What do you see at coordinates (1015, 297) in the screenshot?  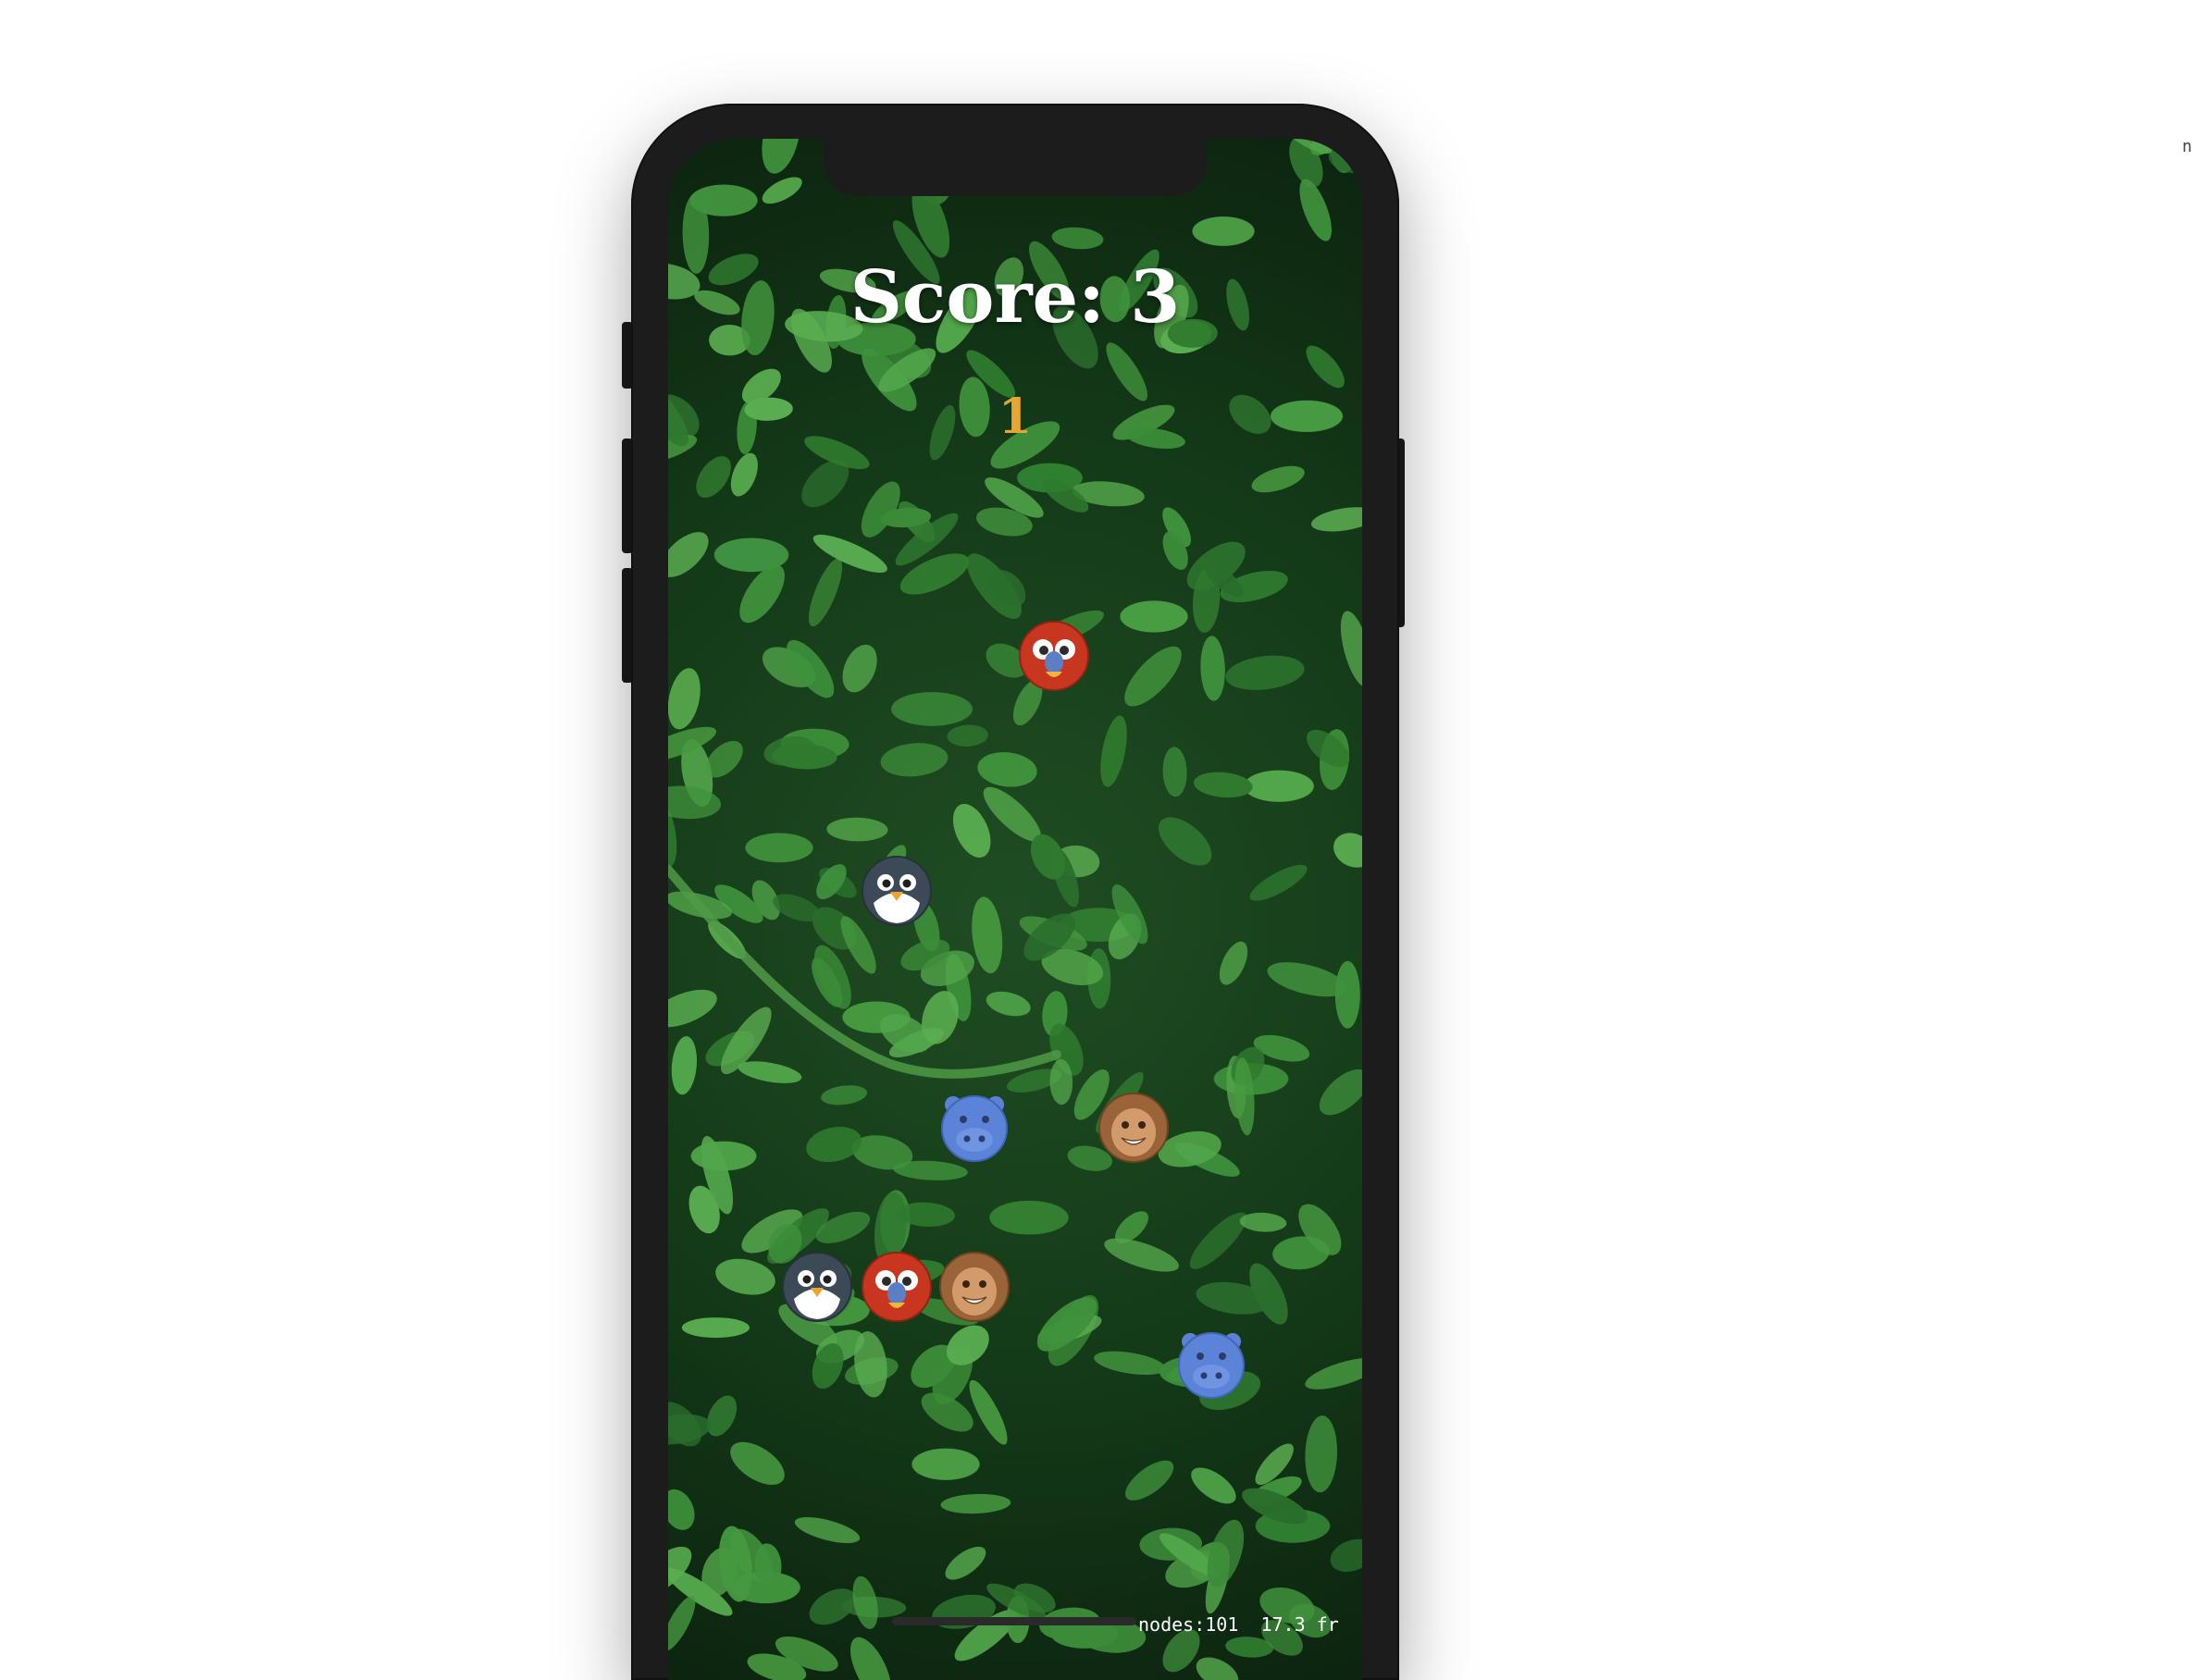 I see `score-label: Score: 3` at bounding box center [1015, 297].